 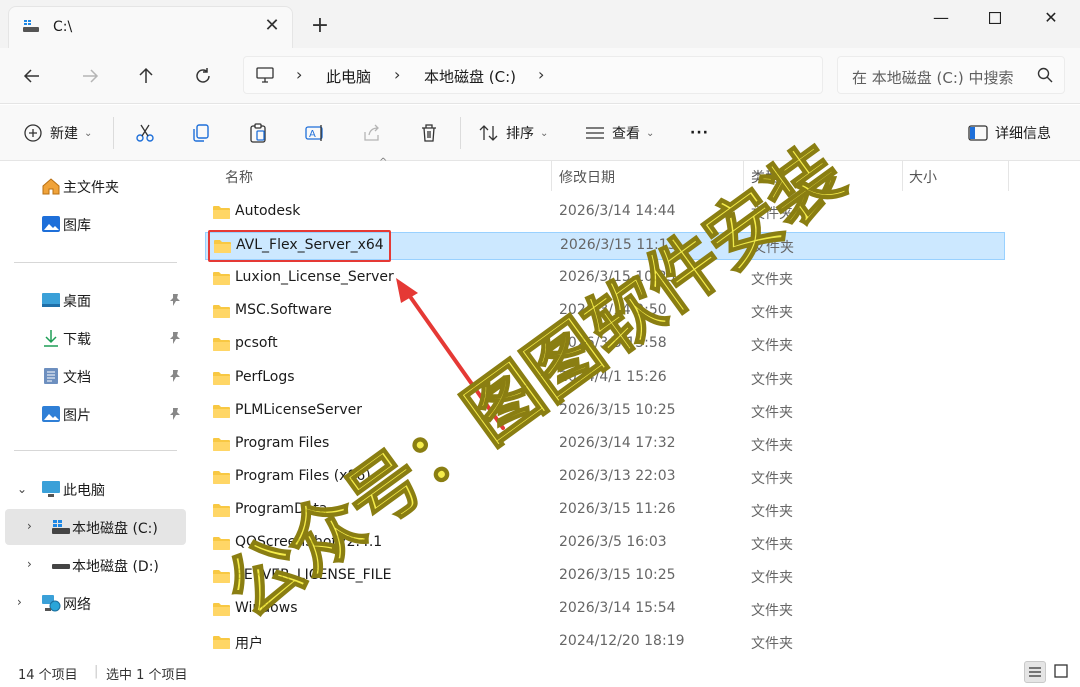 What do you see at coordinates (299, 246) in the screenshot?
I see `highlight-box` at bounding box center [299, 246].